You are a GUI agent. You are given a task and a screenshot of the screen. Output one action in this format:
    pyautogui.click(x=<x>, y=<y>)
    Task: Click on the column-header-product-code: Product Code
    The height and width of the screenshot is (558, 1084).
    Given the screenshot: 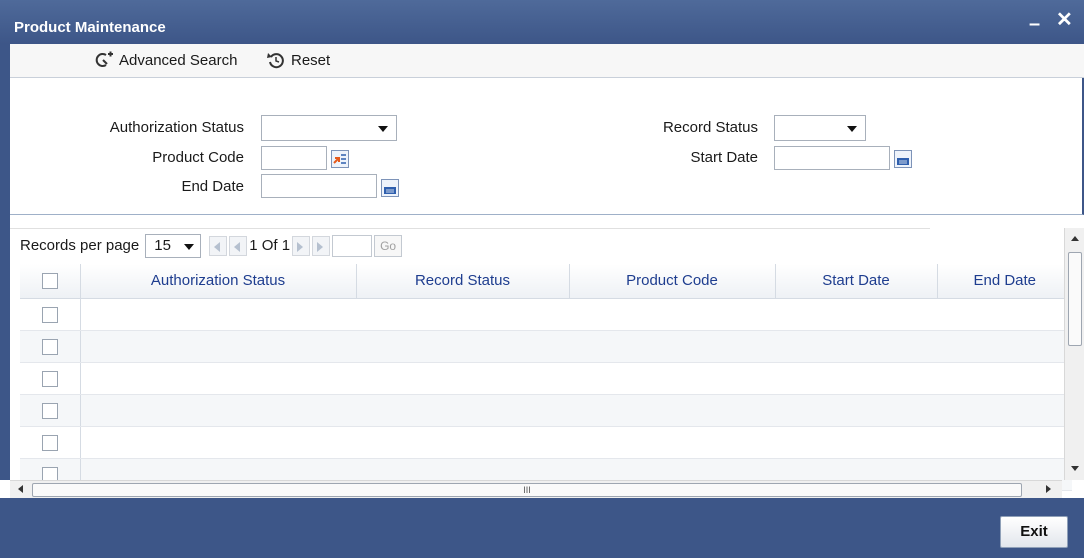 What is the action you would take?
    pyautogui.click(x=672, y=281)
    